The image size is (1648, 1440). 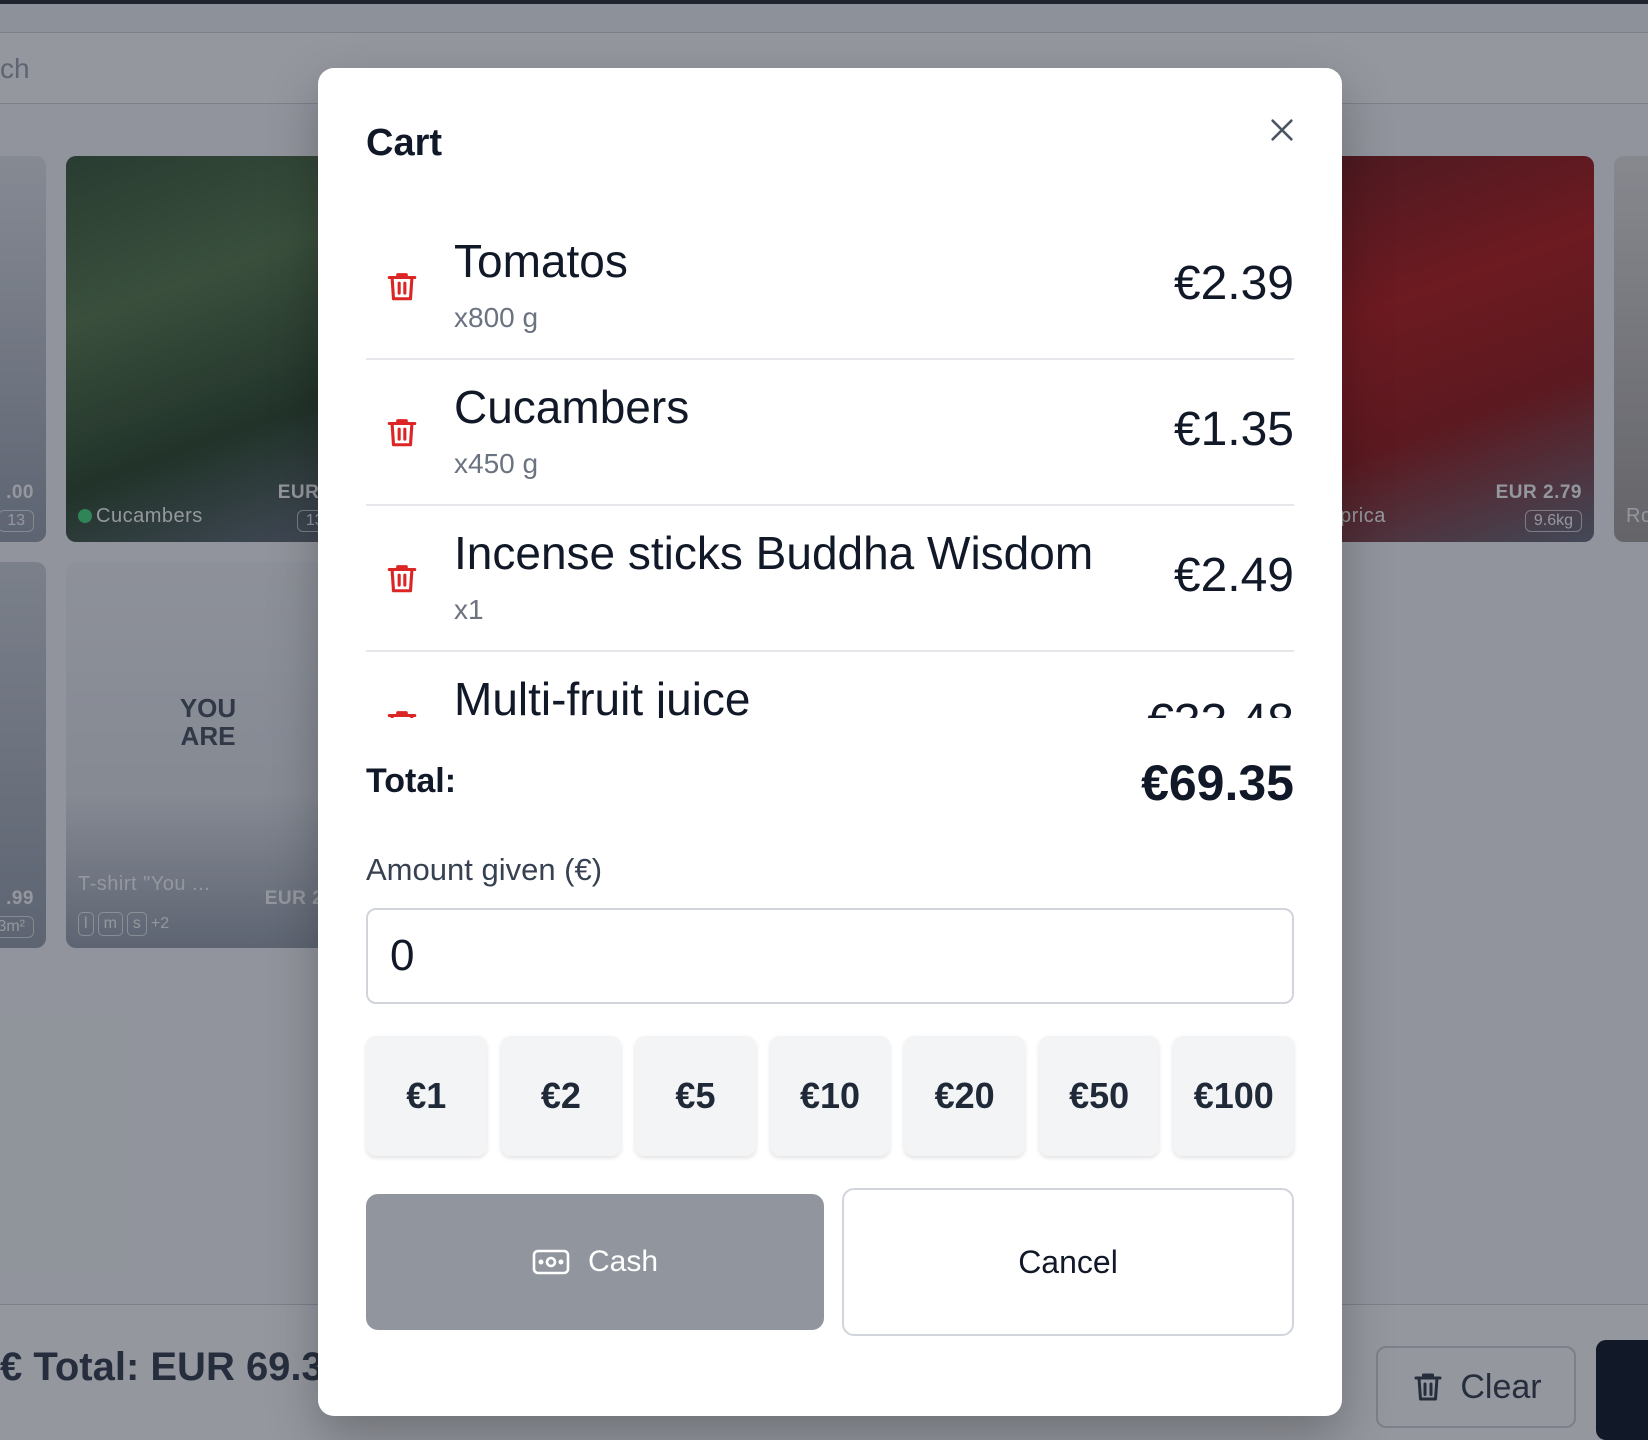 I want to click on quick-amount-1-button: €1, so click(x=426, y=1096).